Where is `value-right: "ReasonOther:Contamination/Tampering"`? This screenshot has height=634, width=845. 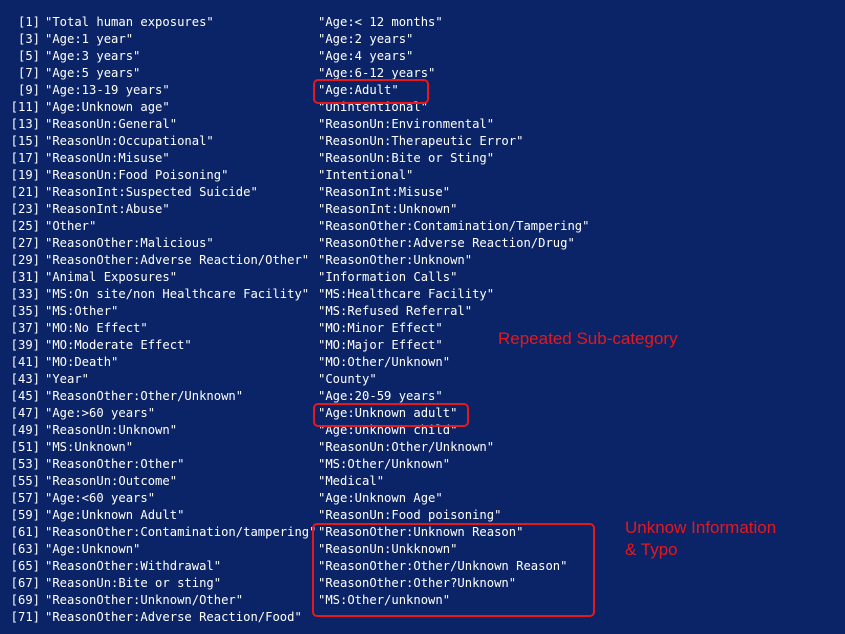 value-right: "ReasonOther:Contamination/Tampering" is located at coordinates (454, 226).